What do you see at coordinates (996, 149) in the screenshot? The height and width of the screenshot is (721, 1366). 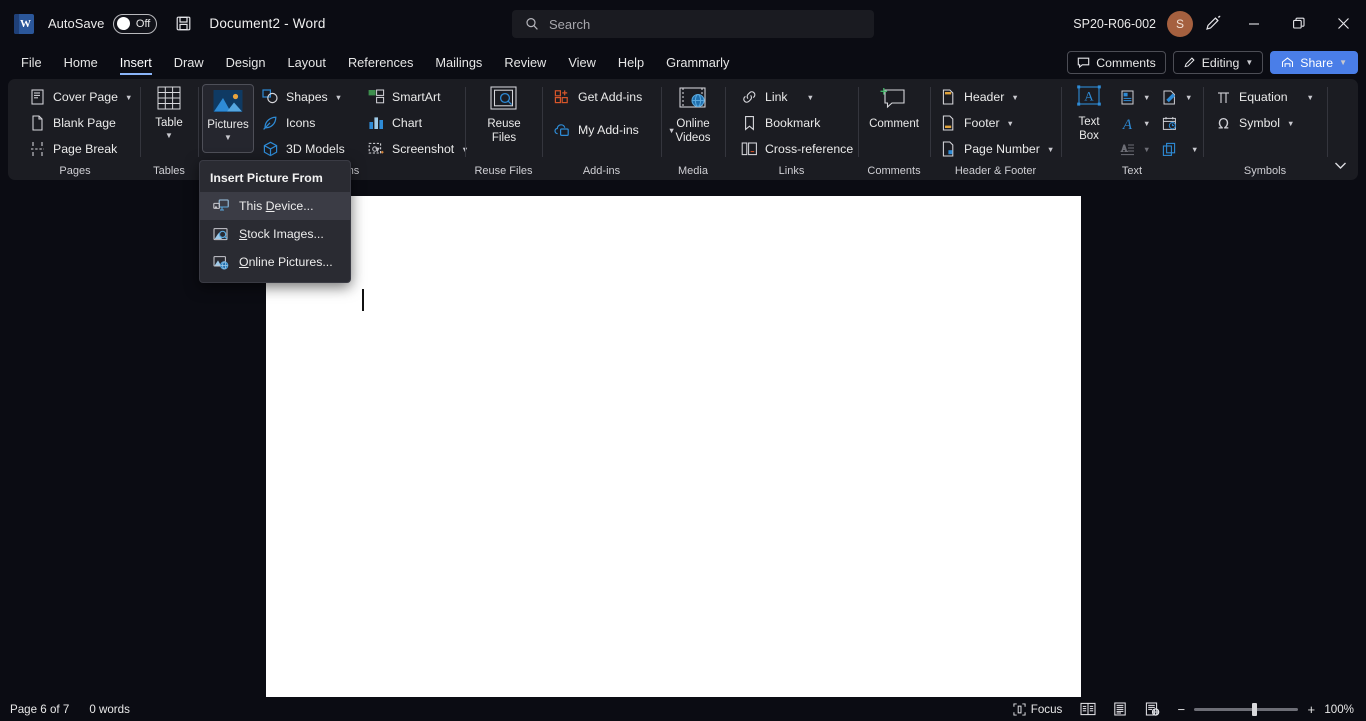 I see `page-number-button: Page Number ▼` at bounding box center [996, 149].